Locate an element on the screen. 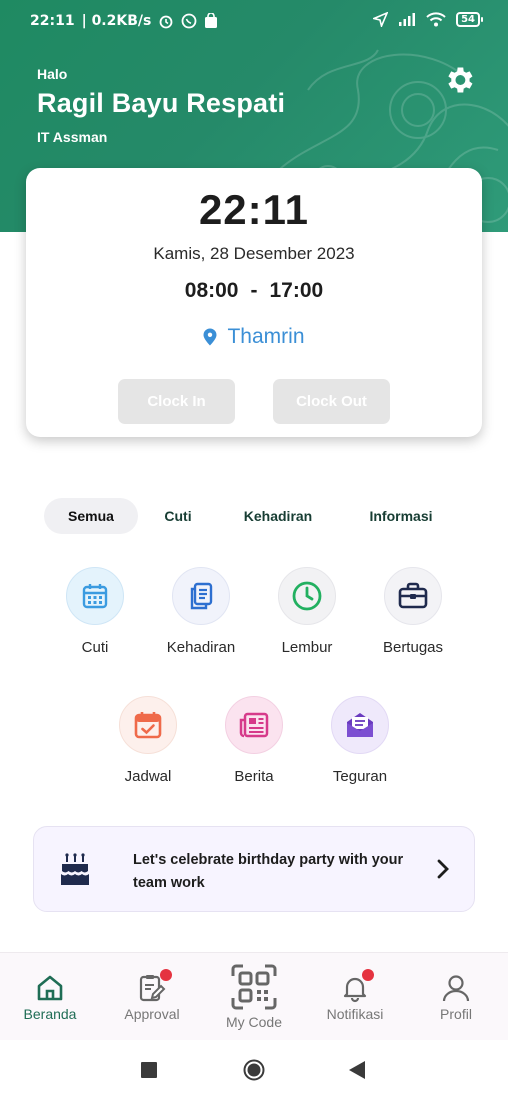 This screenshot has width=508, height=1100. documents-icon is located at coordinates (201, 596).